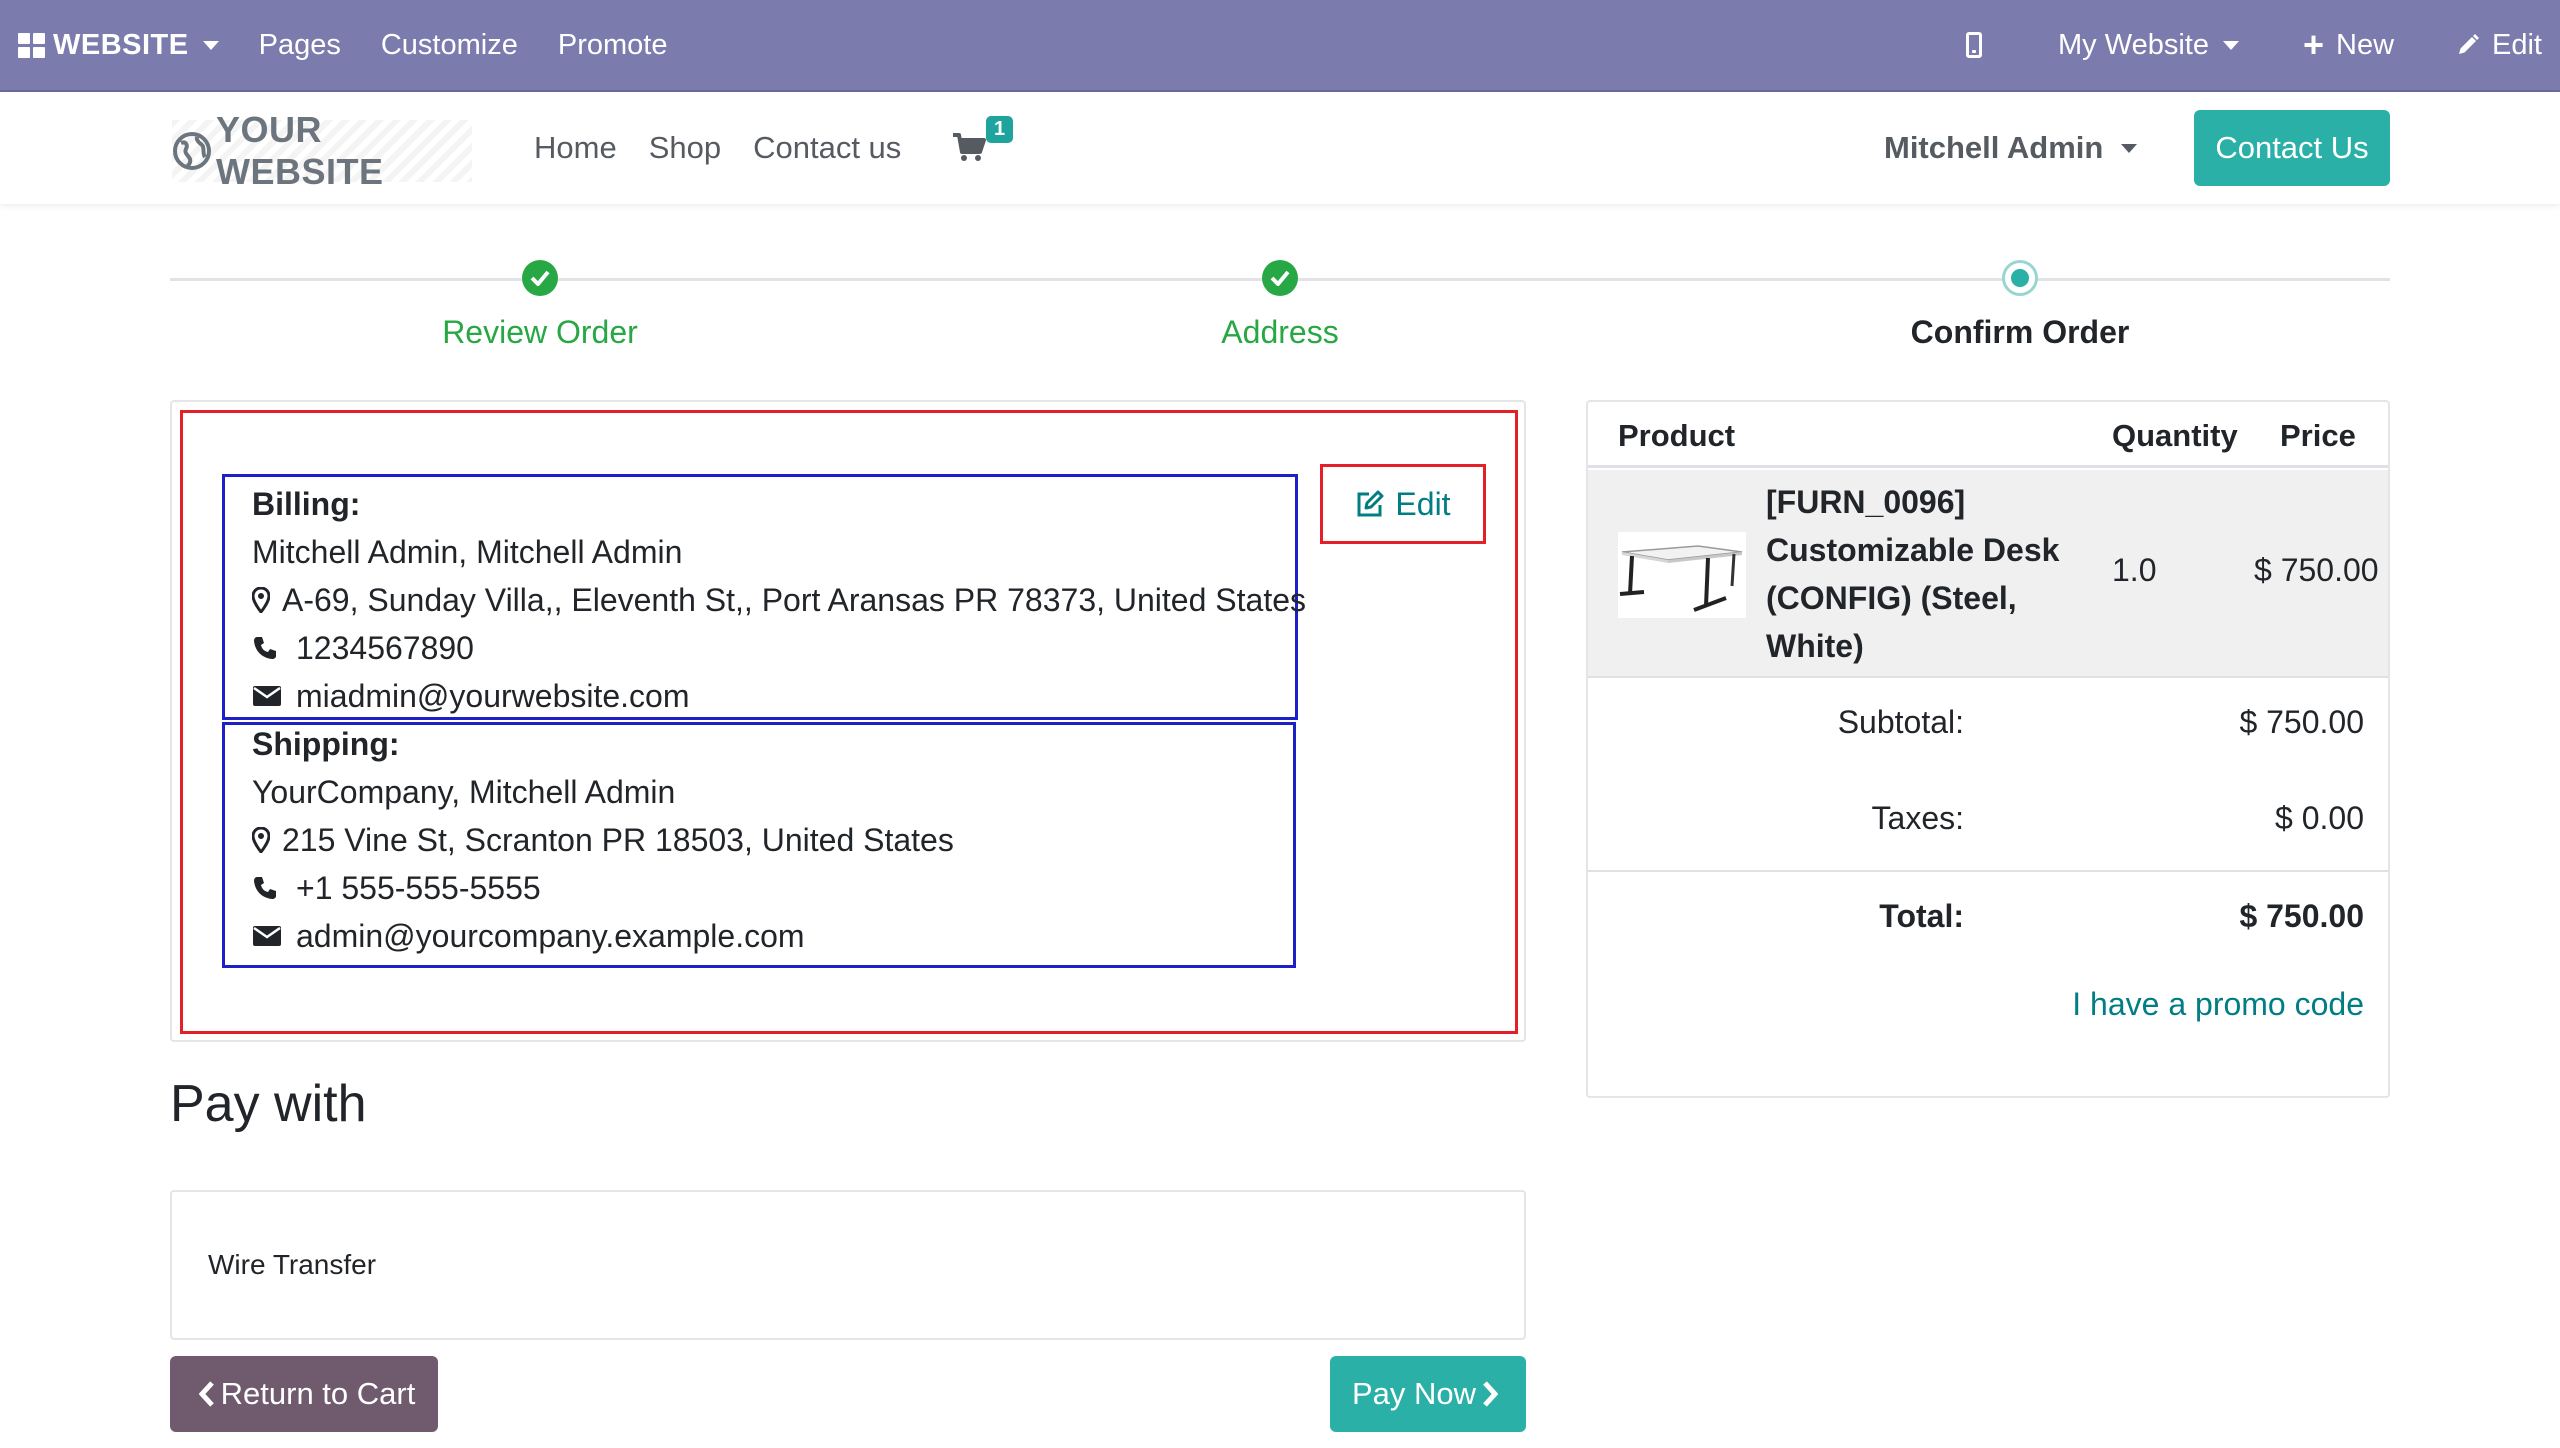 Image resolution: width=2560 pixels, height=1448 pixels. I want to click on user-name: Mitchell Admin, so click(1994, 147).